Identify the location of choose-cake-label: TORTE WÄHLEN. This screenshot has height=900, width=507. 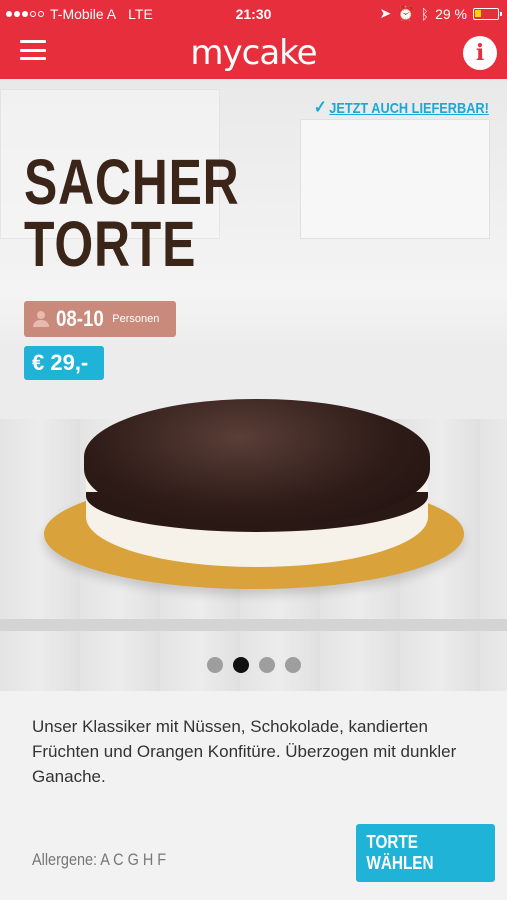
(400, 852).